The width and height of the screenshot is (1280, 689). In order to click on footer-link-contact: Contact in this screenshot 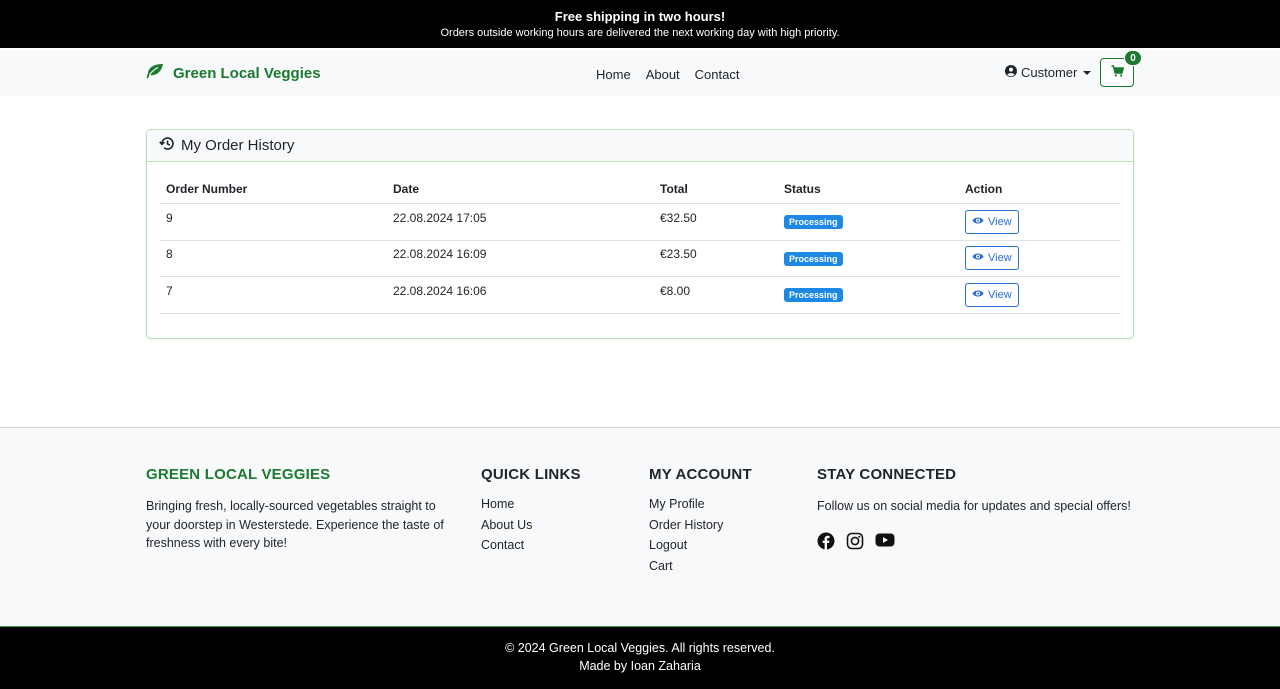, I will do `click(556, 548)`.